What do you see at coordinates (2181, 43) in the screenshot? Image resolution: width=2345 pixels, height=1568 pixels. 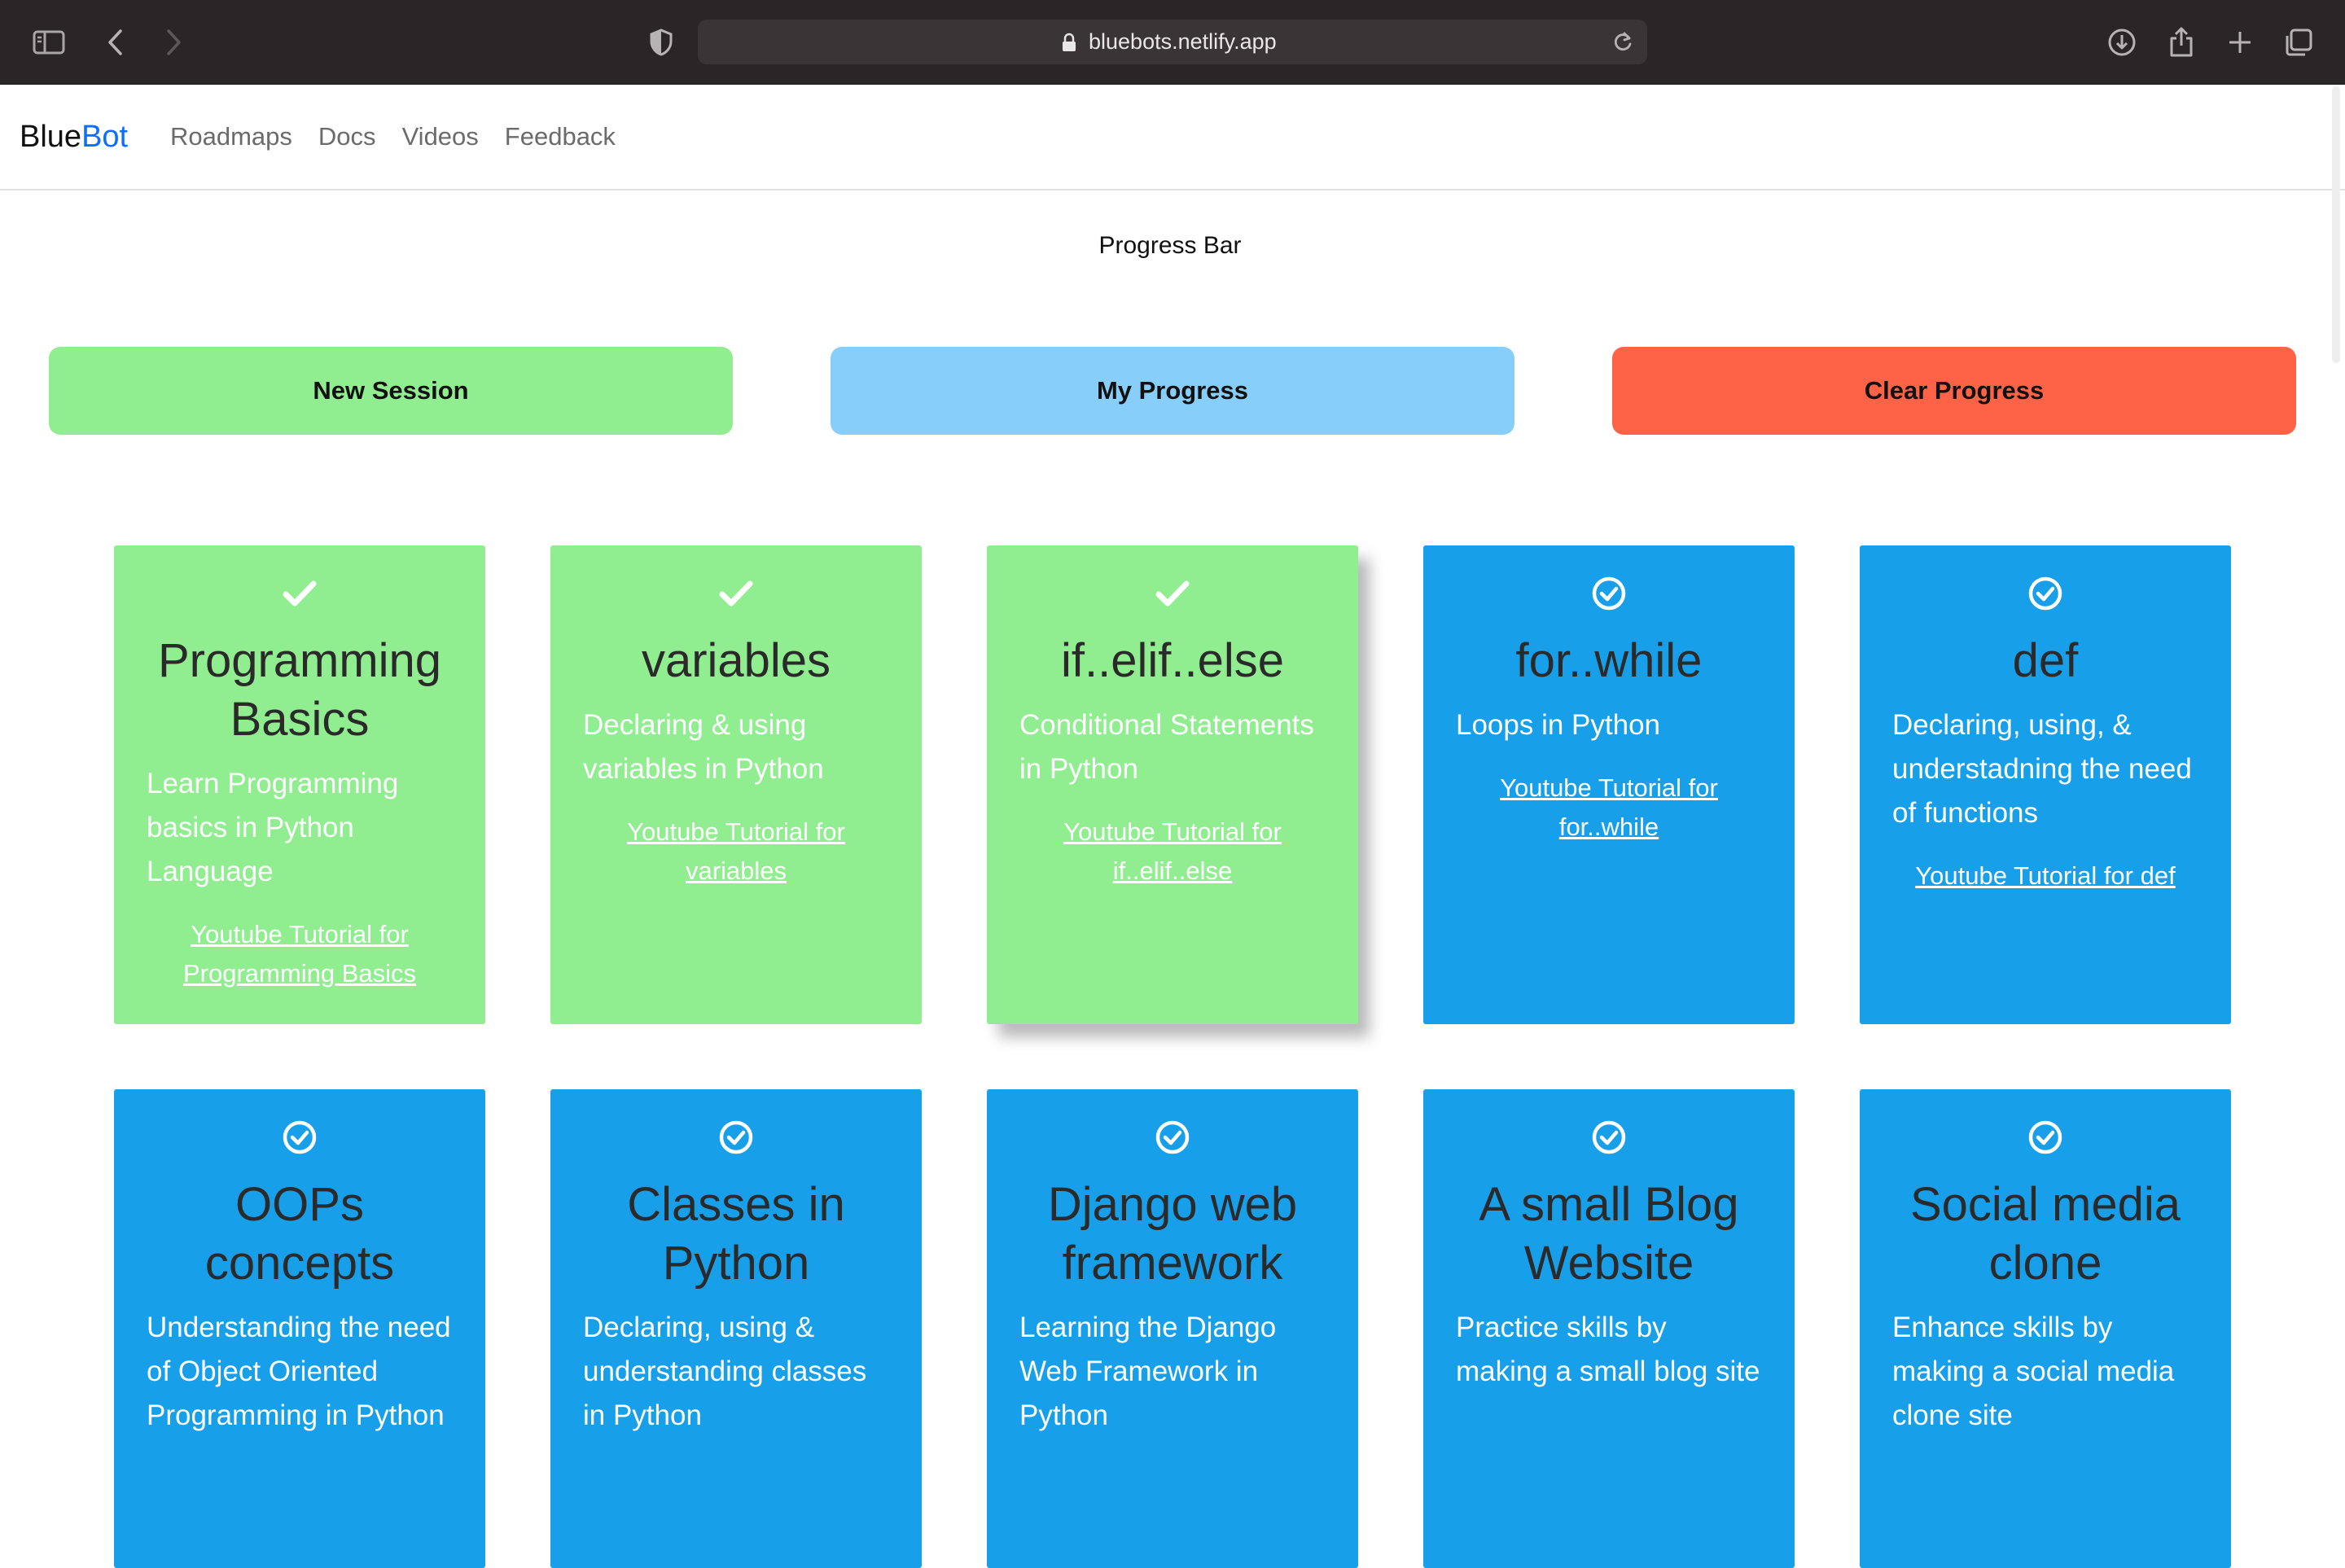 I see `share-icon` at bounding box center [2181, 43].